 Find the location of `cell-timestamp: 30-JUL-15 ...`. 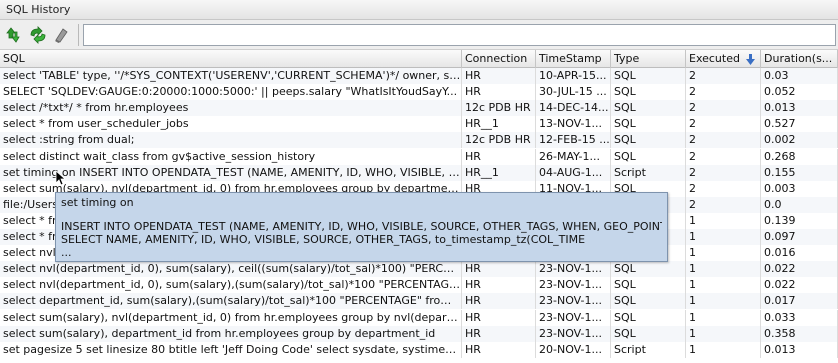

cell-timestamp: 30-JUL-15 ... is located at coordinates (573, 92).